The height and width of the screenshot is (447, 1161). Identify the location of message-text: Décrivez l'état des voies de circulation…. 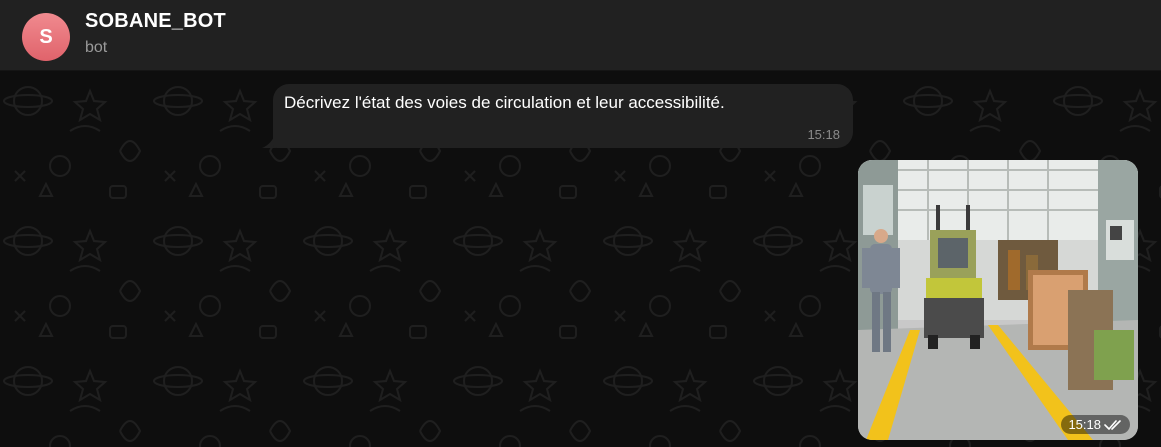
(504, 102).